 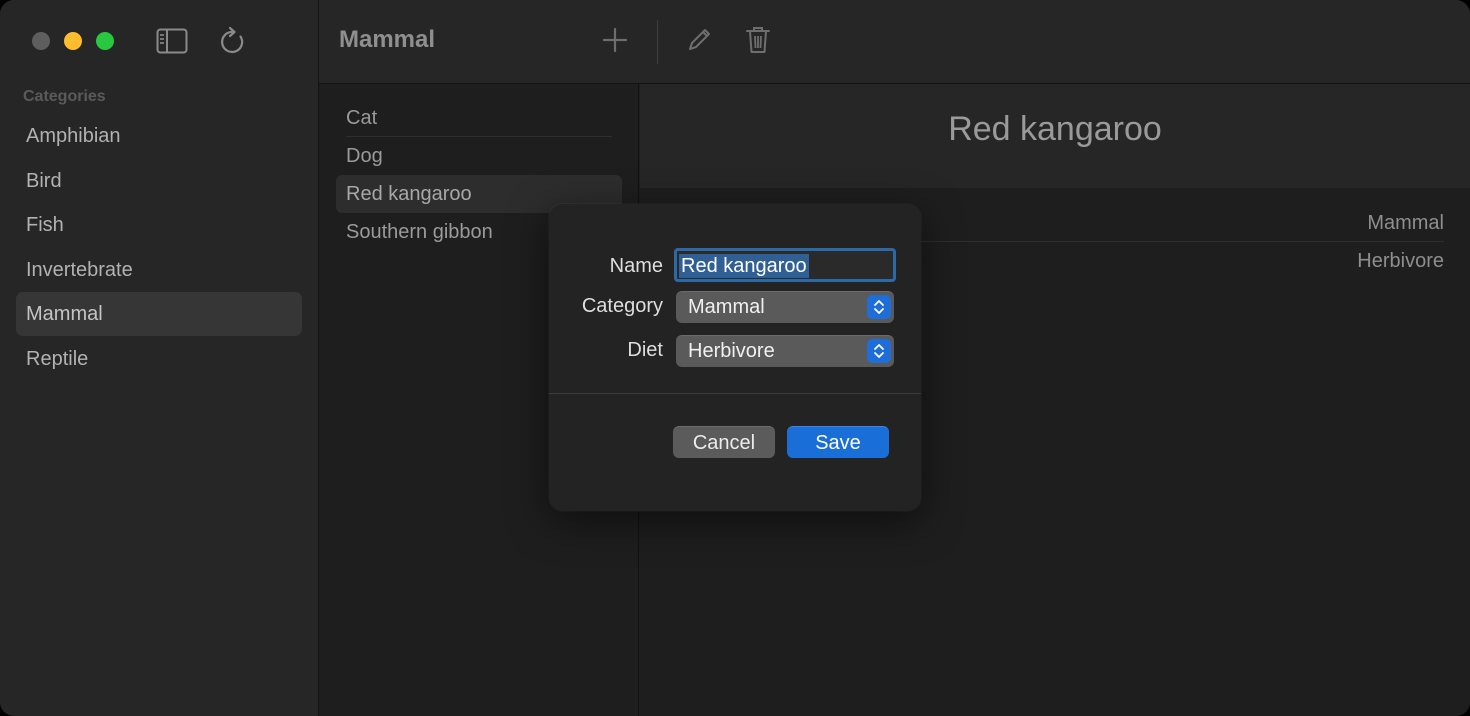 I want to click on name-field-value: Red kangaroo, so click(x=744, y=266).